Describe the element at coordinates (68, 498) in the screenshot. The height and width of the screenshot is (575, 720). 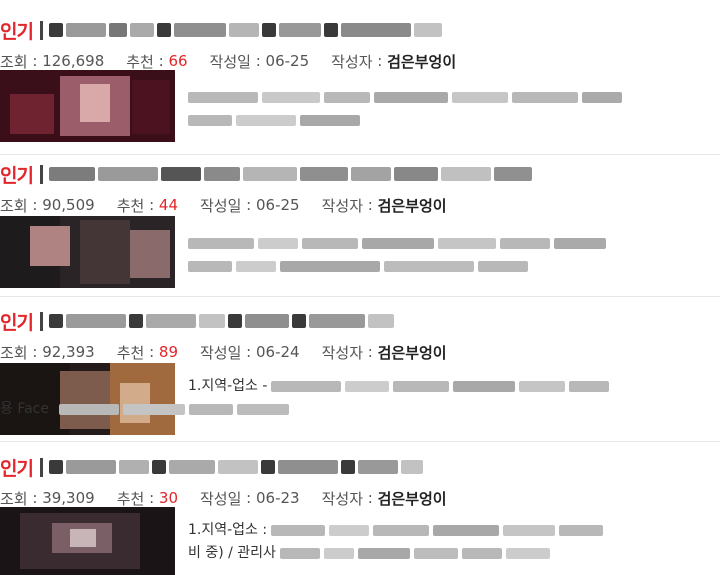
I see `views-count: 39,309` at that location.